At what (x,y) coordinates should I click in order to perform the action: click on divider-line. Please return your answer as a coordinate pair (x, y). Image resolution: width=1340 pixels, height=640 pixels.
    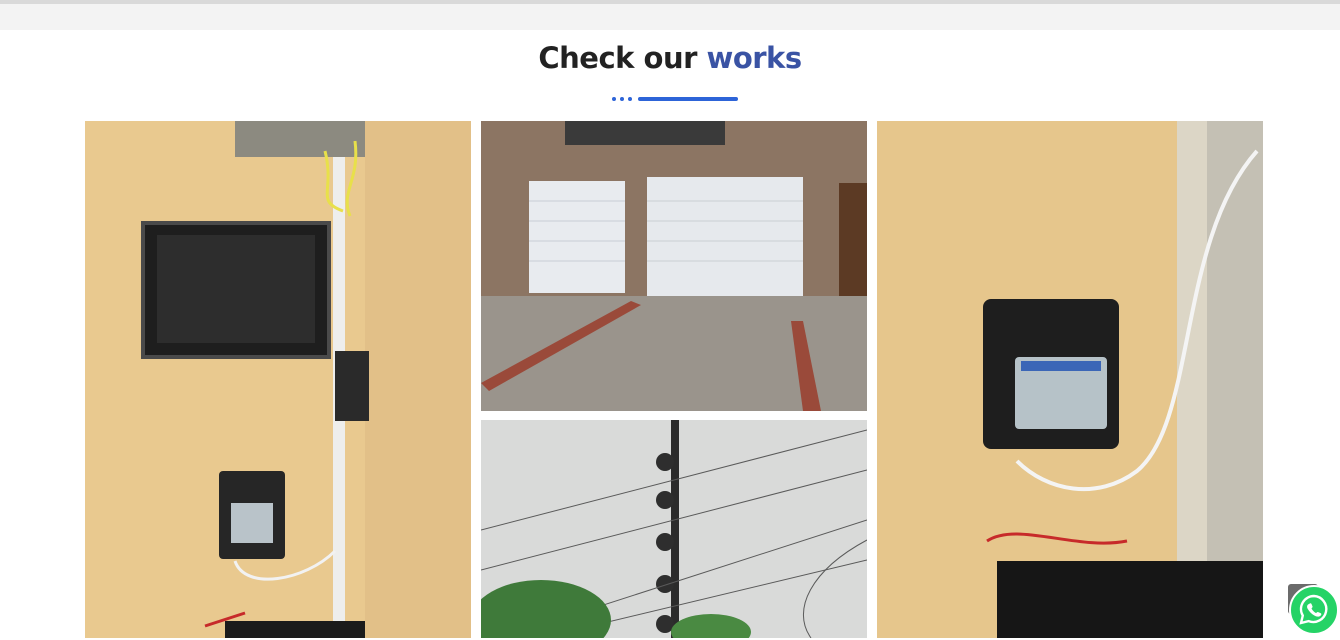
    Looking at the image, I should click on (688, 99).